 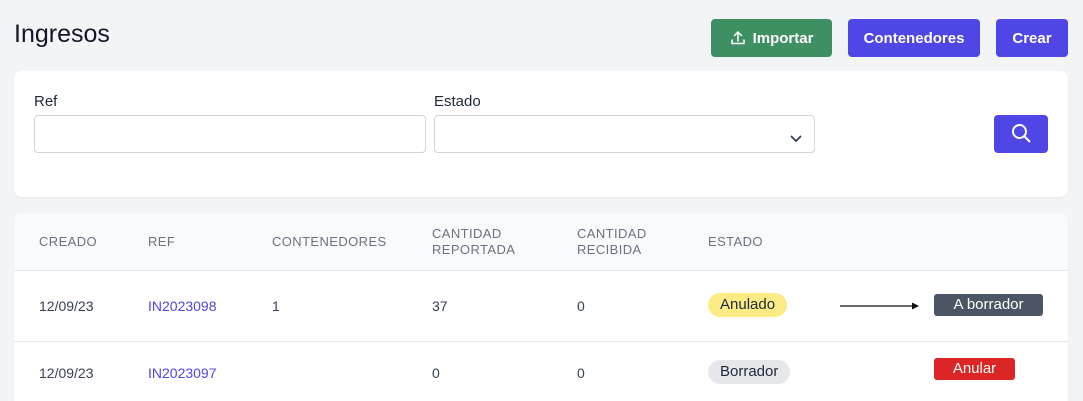 I want to click on reported-cell: 0, so click(x=436, y=373).